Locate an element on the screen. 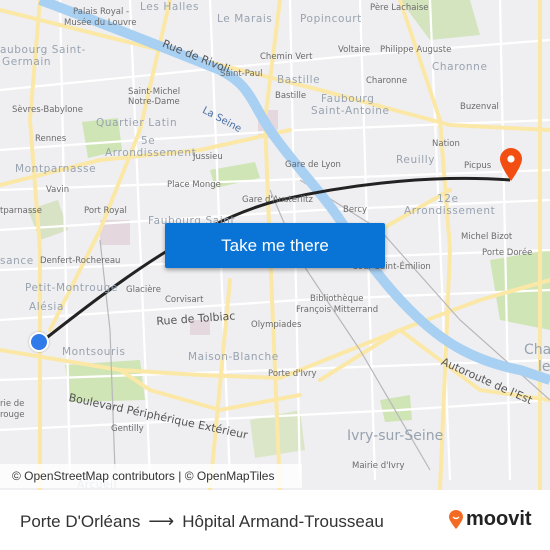 The image size is (550, 550). map-label: Vavin is located at coordinates (58, 190).